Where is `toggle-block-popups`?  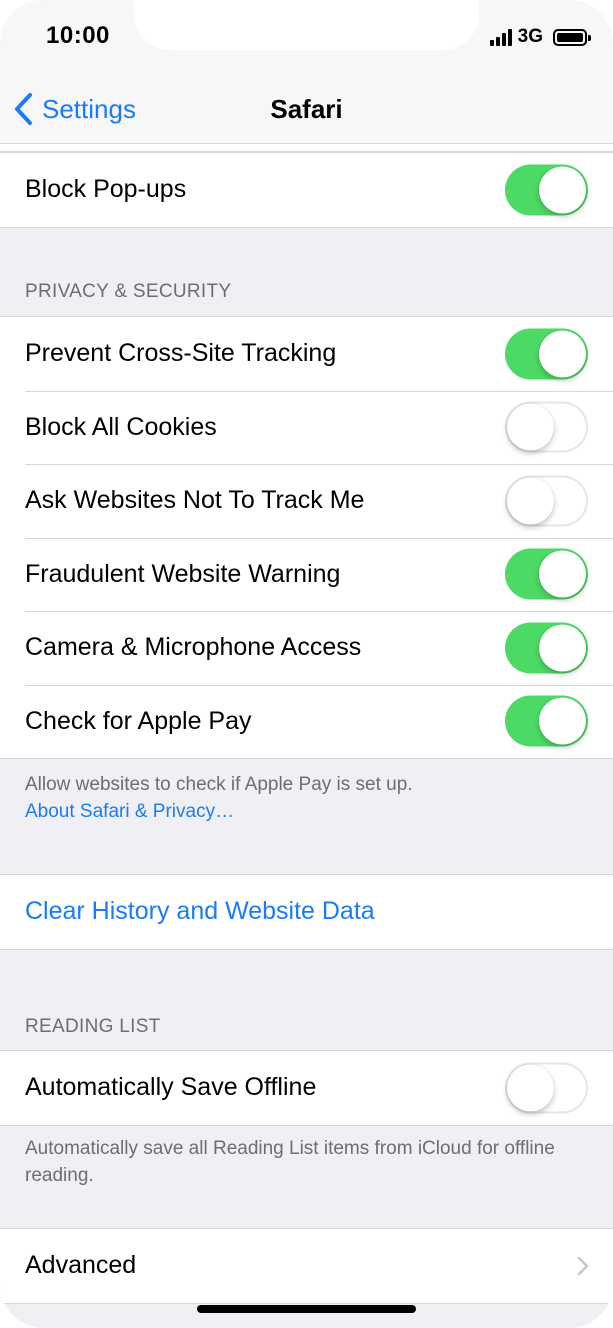 toggle-block-popups is located at coordinates (546, 190).